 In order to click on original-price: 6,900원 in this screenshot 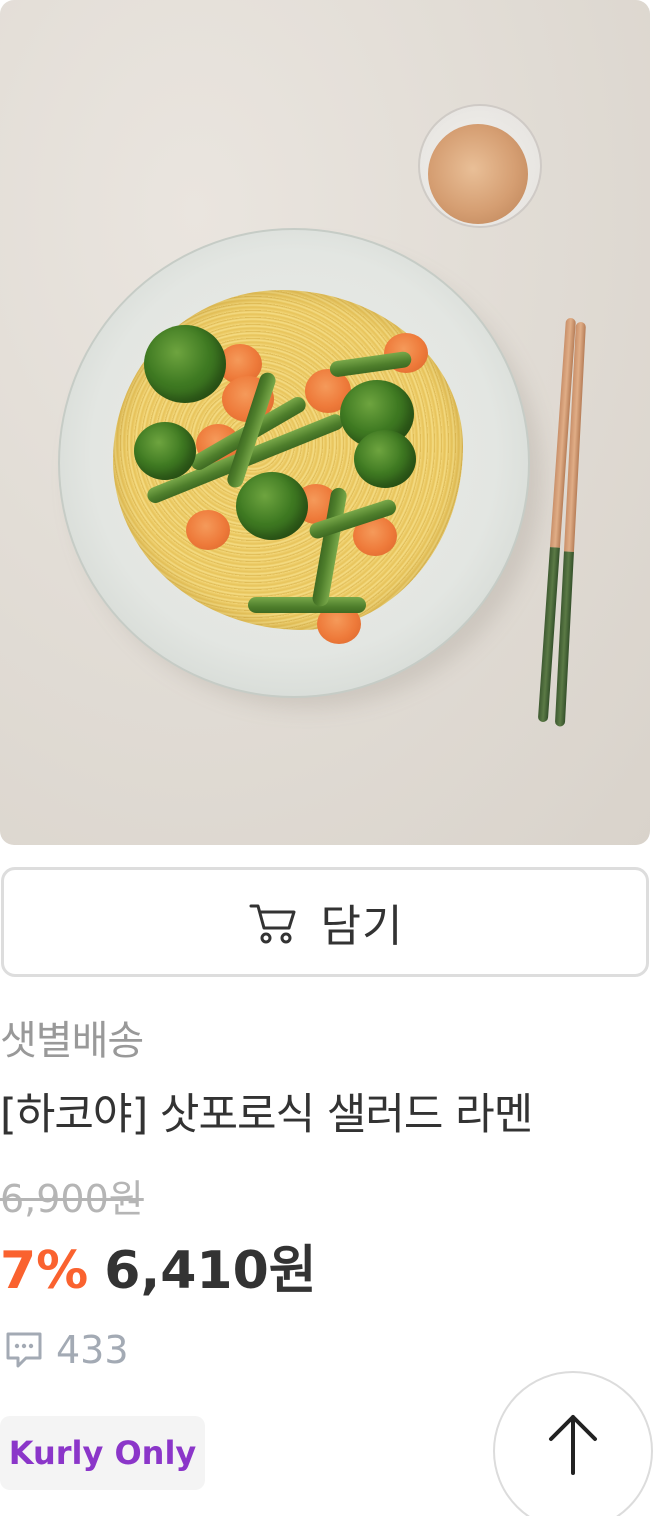, I will do `click(72, 1199)`.